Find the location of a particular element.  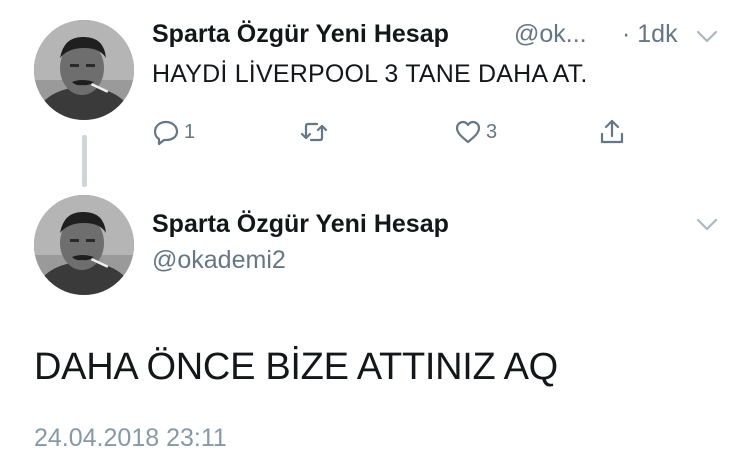

like-button: 3 is located at coordinates (475, 132).